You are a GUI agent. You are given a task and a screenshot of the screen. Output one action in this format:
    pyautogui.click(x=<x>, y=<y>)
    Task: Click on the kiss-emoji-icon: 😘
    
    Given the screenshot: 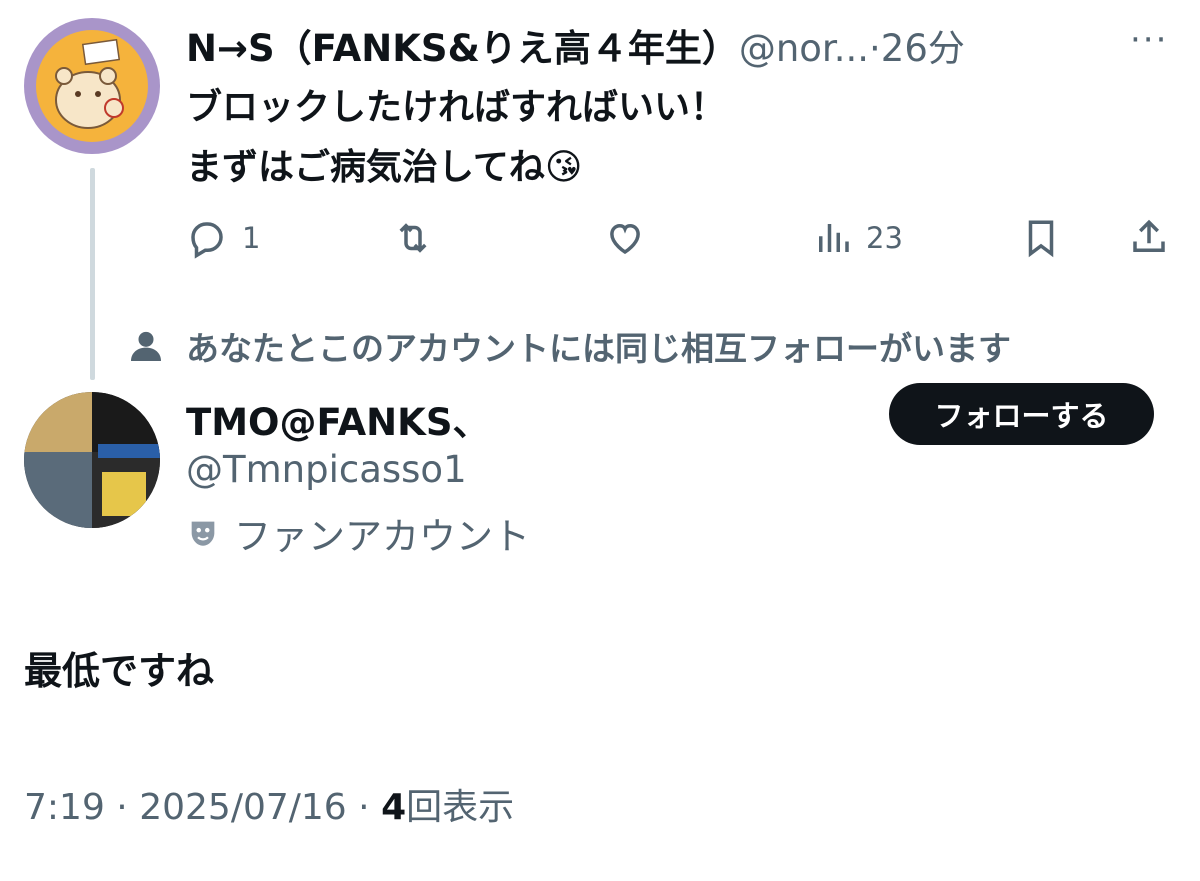 What is the action you would take?
    pyautogui.click(x=563, y=167)
    